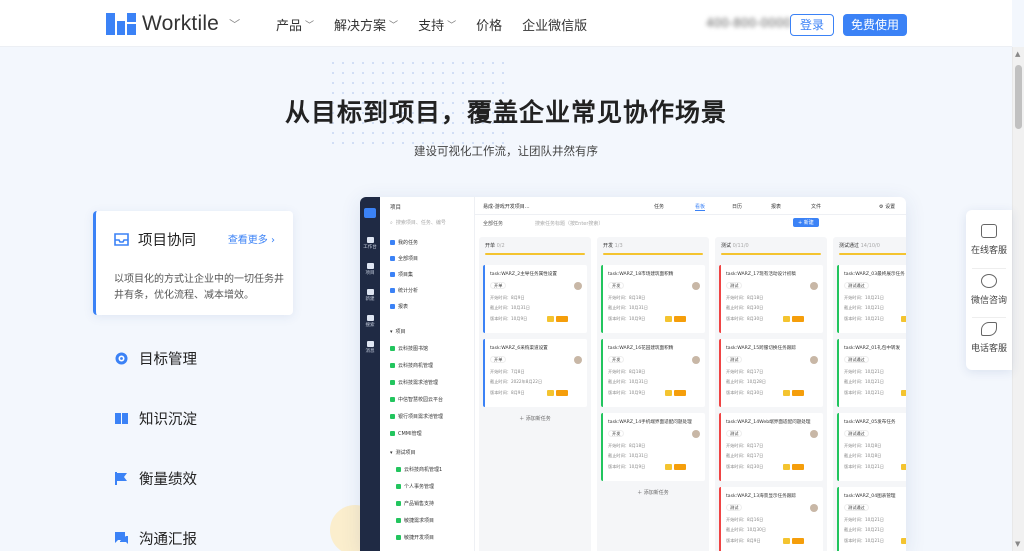 Image resolution: width=1024 pixels, height=551 pixels. I want to click on online-service-button: 在线客服, so click(989, 240).